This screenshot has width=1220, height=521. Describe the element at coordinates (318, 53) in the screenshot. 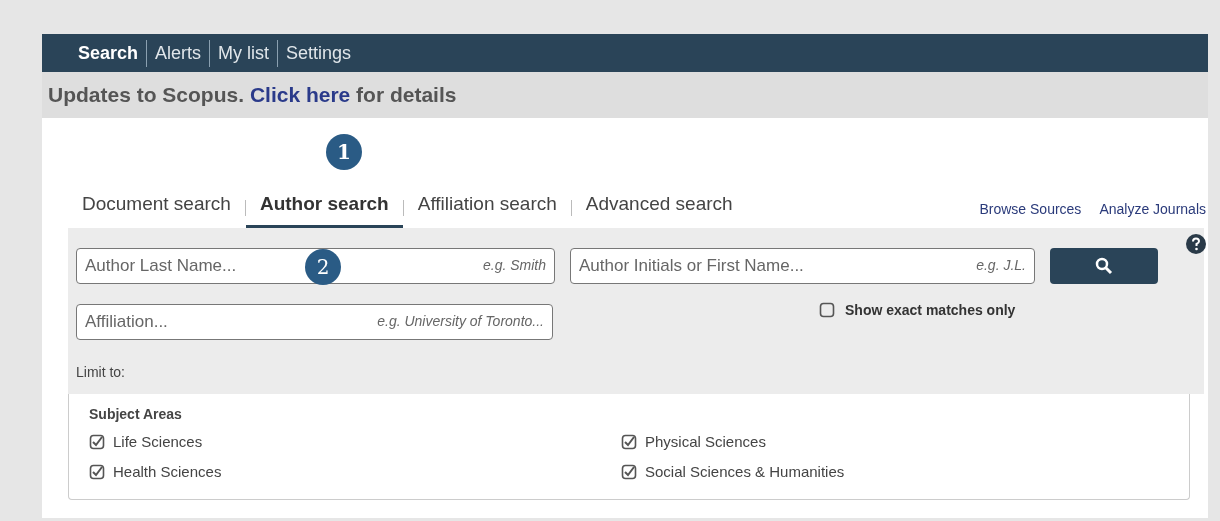

I see `nav-link: Settings` at that location.